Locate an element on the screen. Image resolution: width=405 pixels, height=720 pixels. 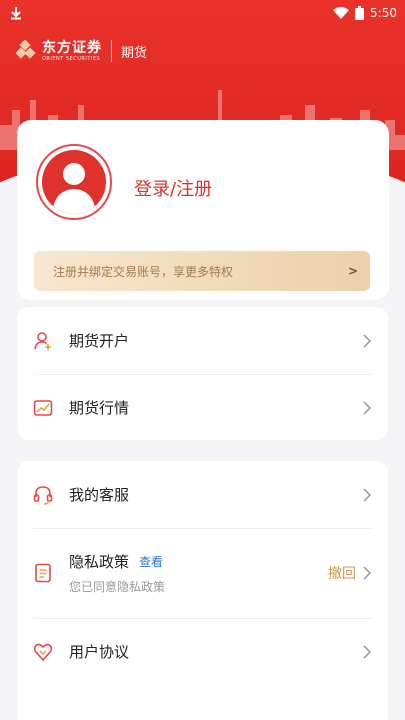
heart-icon is located at coordinates (43, 652).